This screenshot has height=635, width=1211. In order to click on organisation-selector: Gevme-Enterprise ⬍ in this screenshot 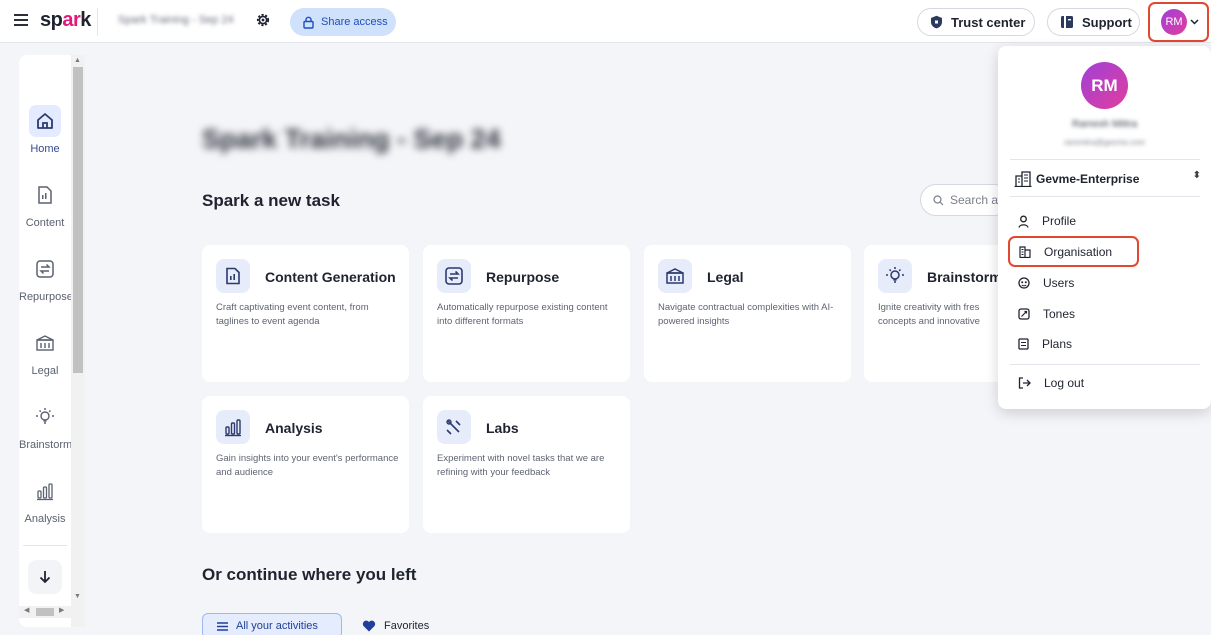, I will do `click(1107, 179)`.